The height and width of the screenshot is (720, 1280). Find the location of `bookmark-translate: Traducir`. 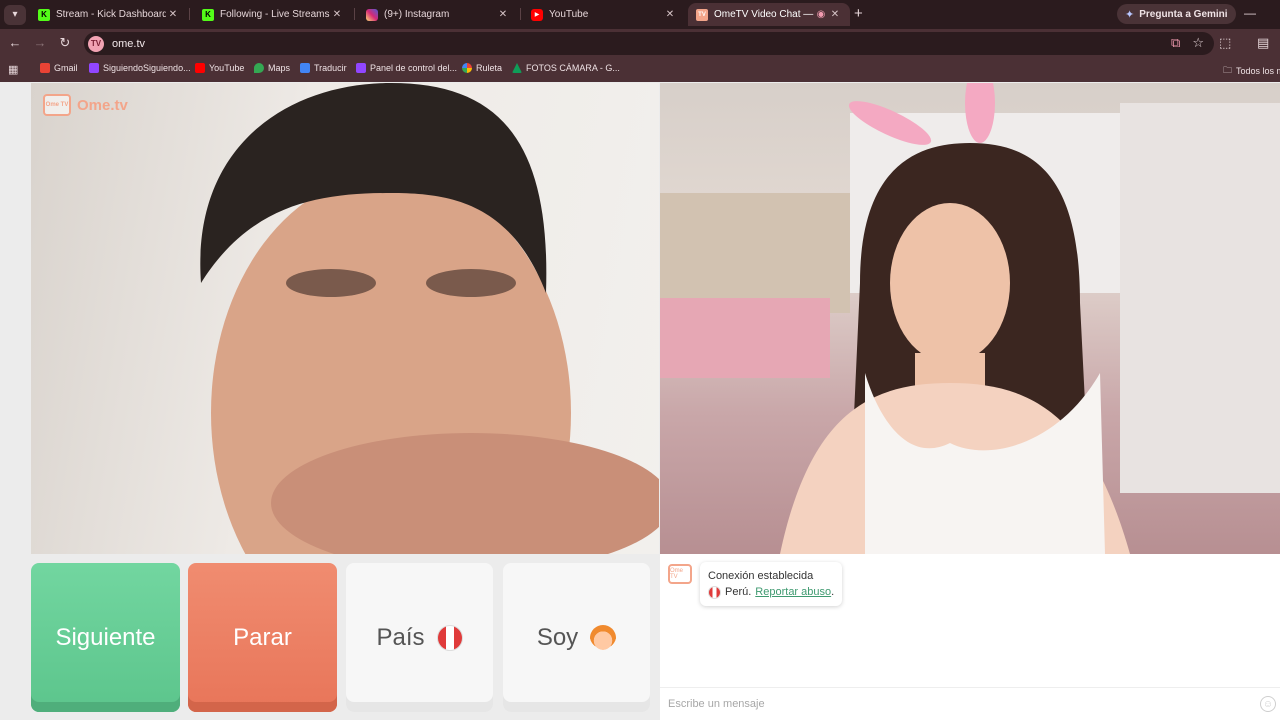

bookmark-translate: Traducir is located at coordinates (323, 68).